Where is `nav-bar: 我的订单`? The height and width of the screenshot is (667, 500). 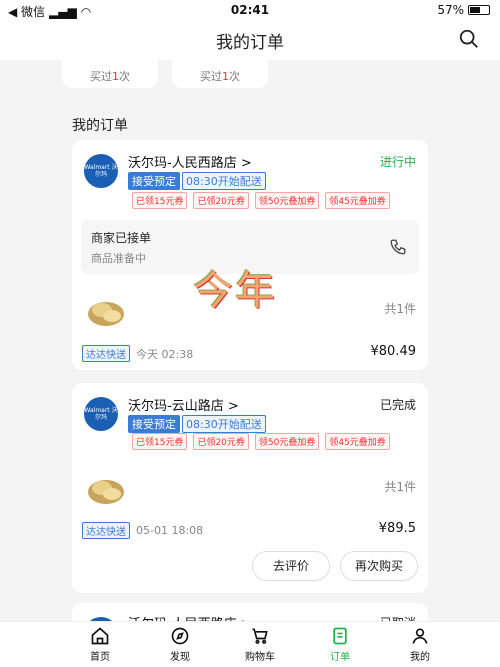 nav-bar: 我的订单 is located at coordinates (250, 40).